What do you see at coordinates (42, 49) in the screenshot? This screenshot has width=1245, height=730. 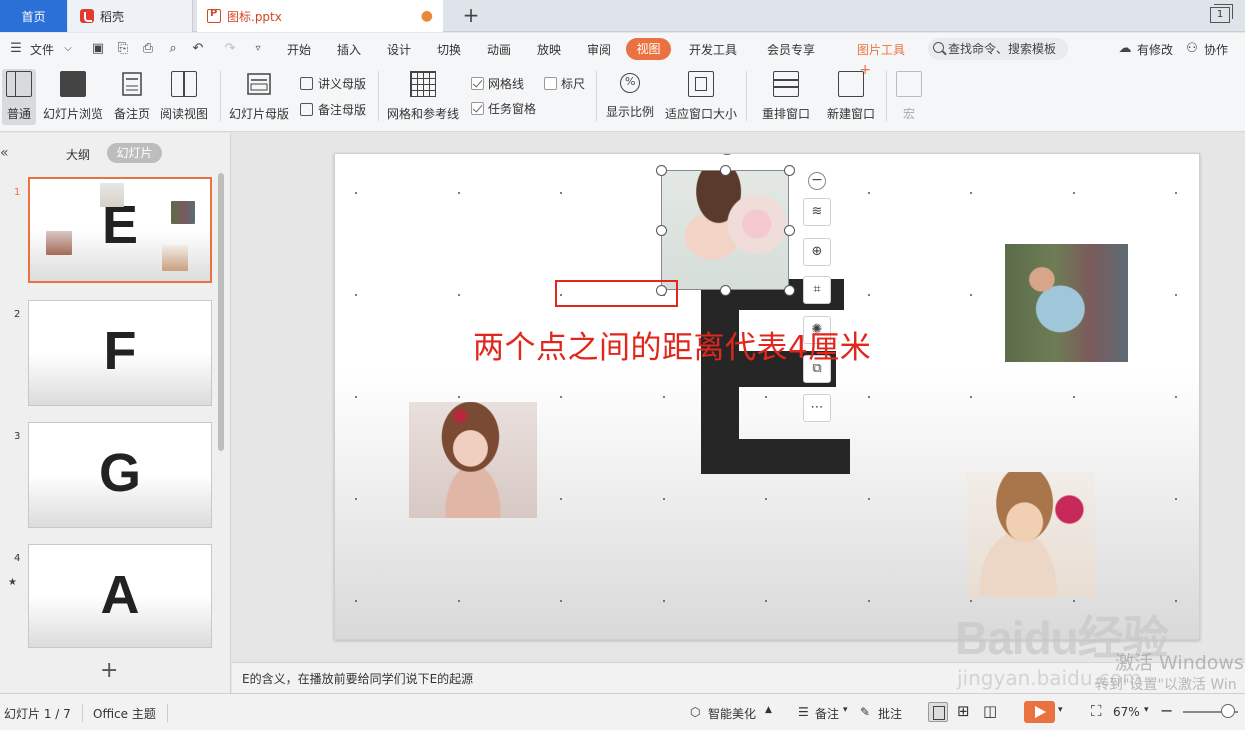 I see `menu-file: 文件` at bounding box center [42, 49].